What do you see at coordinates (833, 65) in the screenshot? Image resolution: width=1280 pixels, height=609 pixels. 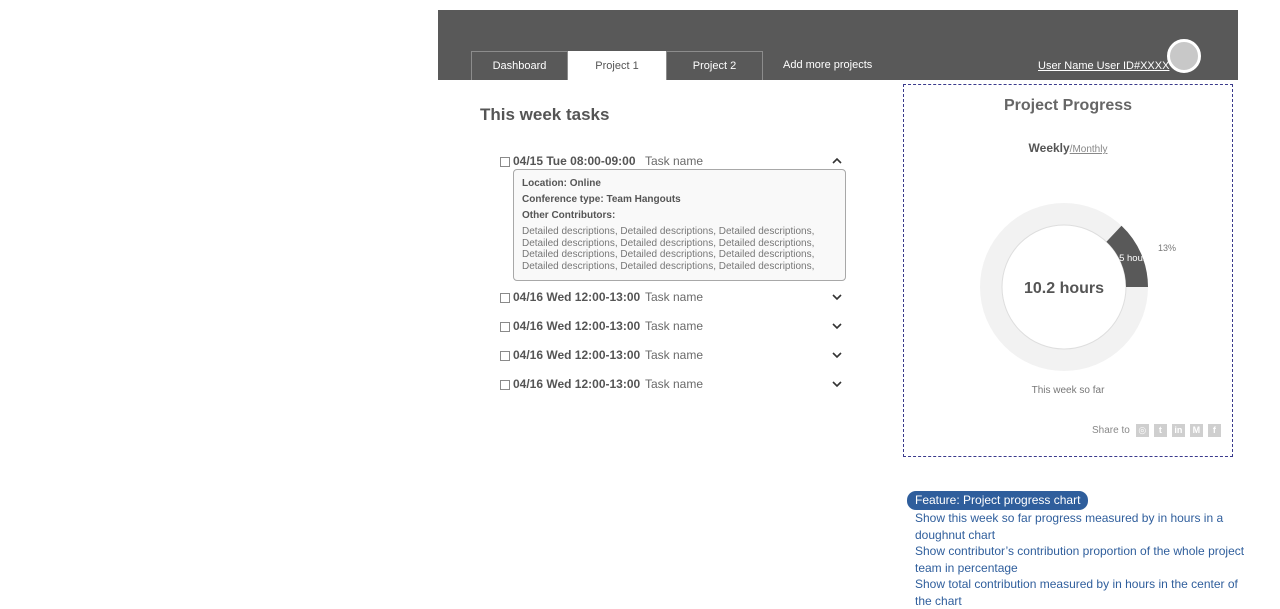 I see `tab-add-more-projects: Add more projects` at bounding box center [833, 65].